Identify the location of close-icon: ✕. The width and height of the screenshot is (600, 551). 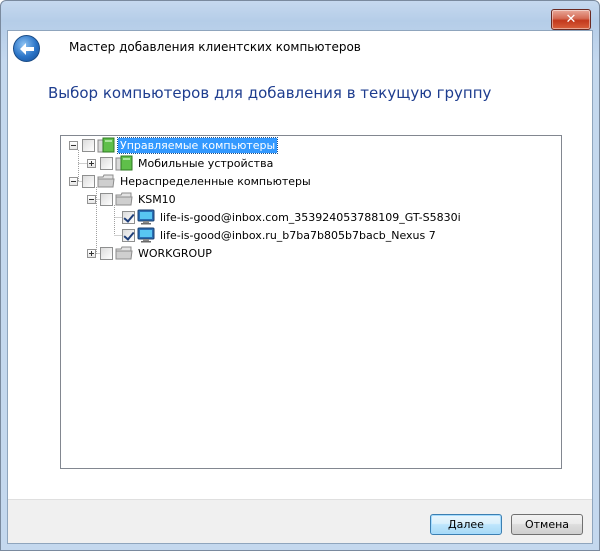
(571, 19).